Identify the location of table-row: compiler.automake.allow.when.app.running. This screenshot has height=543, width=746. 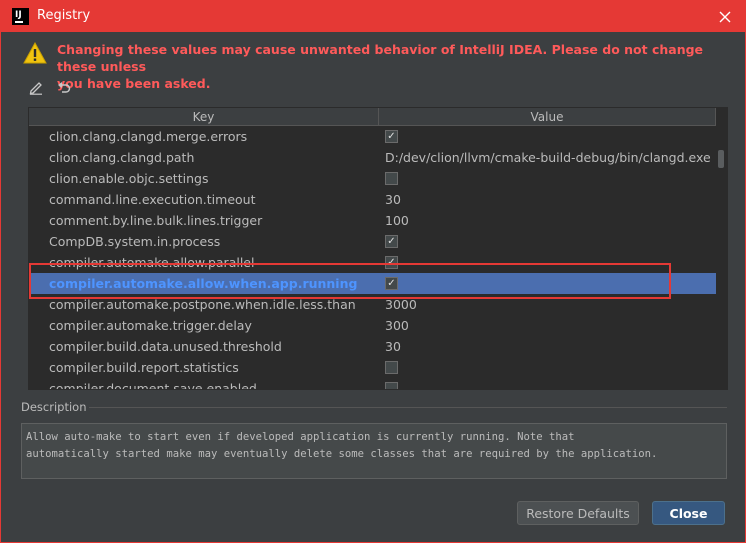
(373, 283).